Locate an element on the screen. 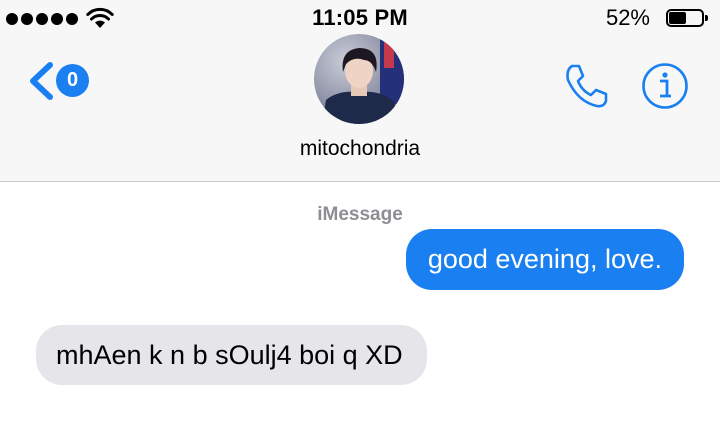  incoming-message-bubble: mhAen k n b sOulj4 boi q XD is located at coordinates (231, 355).